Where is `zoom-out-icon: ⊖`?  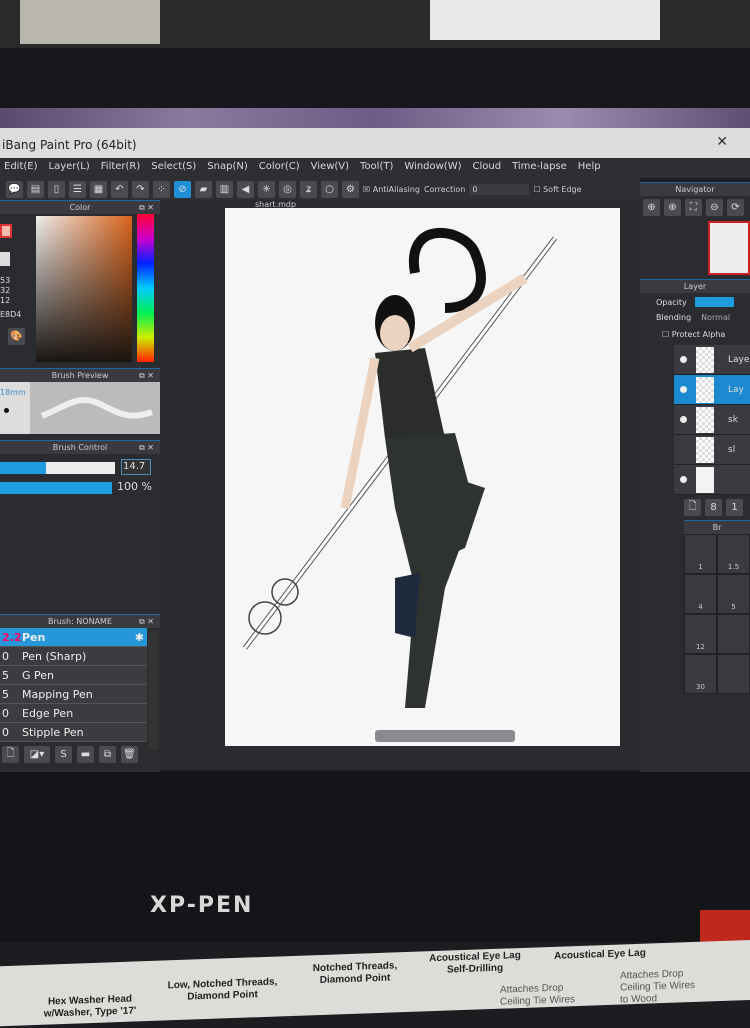
zoom-out-icon: ⊖ is located at coordinates (714, 207).